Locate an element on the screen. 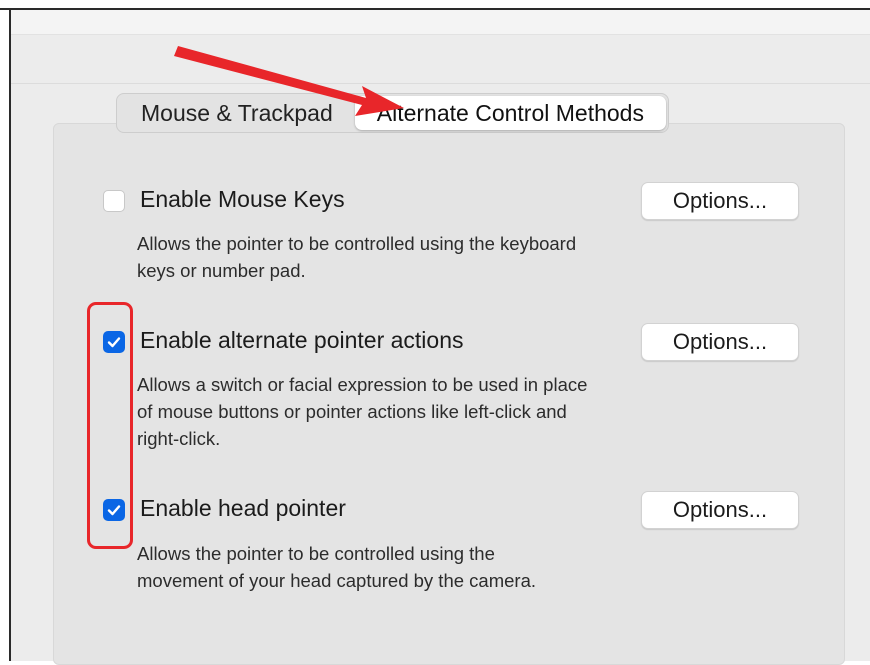 This screenshot has height=665, width=870. description-line: right-click. is located at coordinates (179, 438).